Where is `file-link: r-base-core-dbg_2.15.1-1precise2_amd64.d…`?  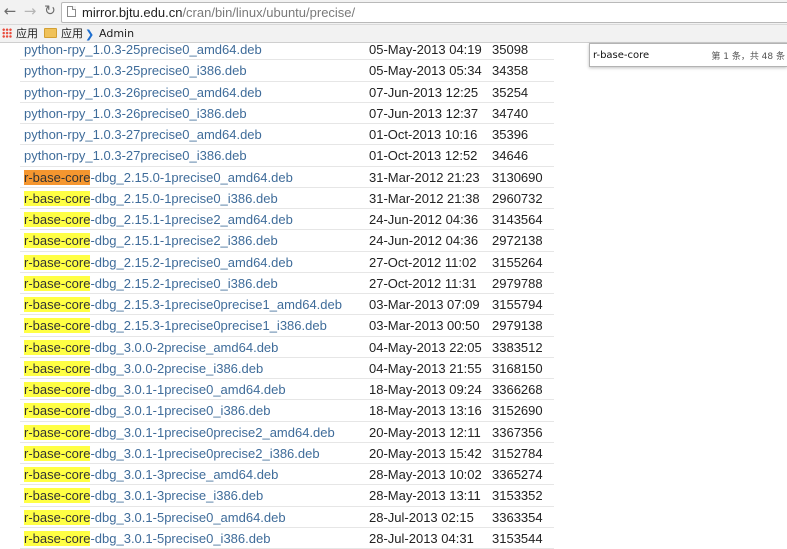
file-link: r-base-core-dbg_2.15.1-1precise2_amd64.d… is located at coordinates (158, 219).